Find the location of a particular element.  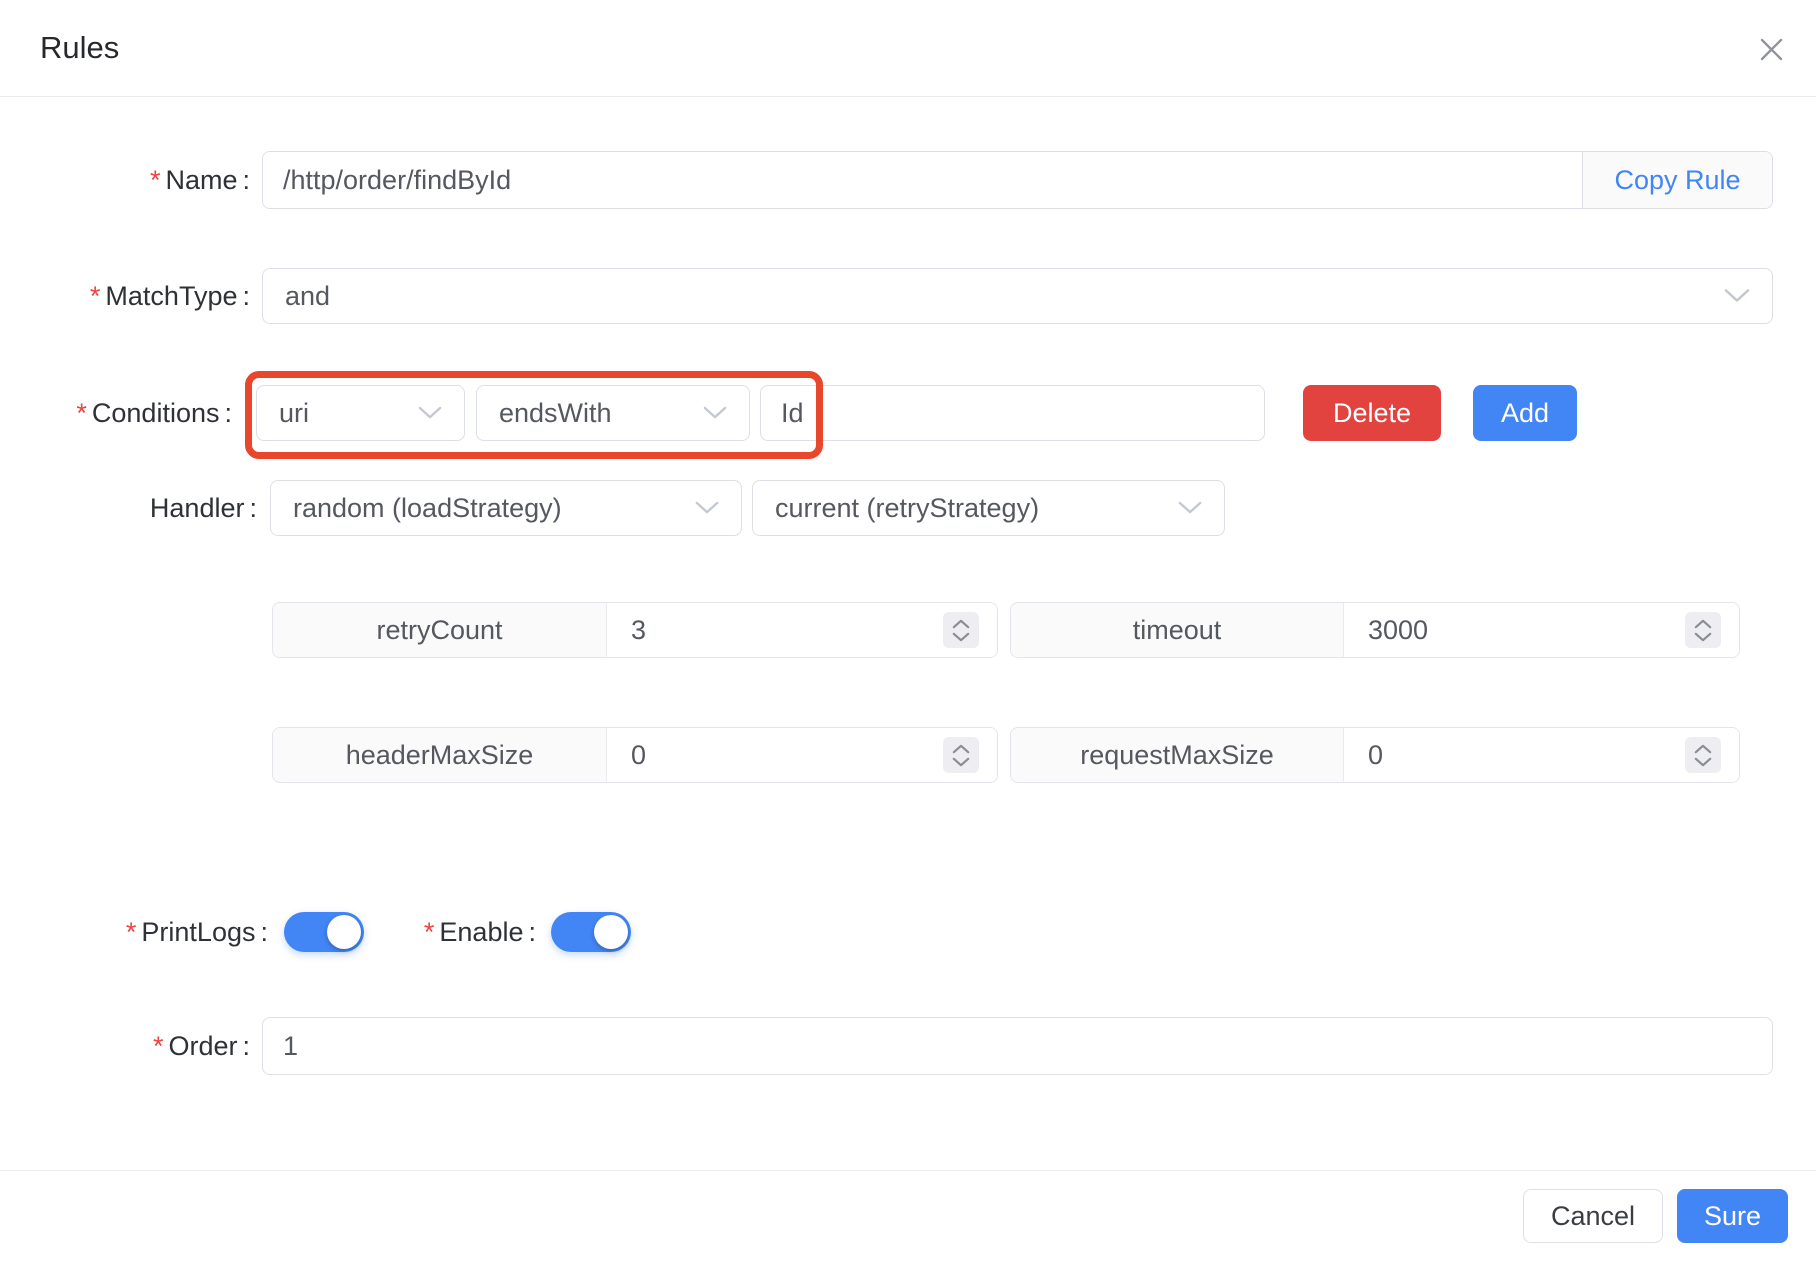

toggle-knob is located at coordinates (611, 932).